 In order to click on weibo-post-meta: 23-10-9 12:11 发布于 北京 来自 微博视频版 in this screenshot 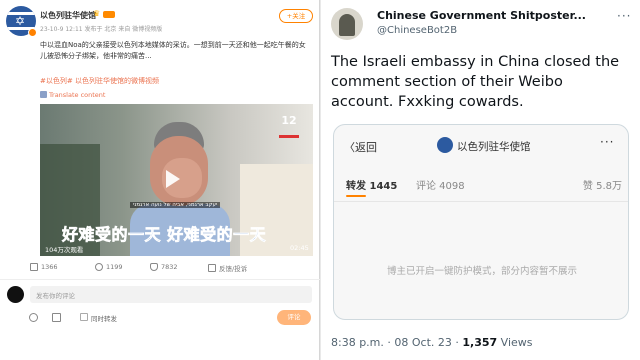, I will do `click(101, 29)`.